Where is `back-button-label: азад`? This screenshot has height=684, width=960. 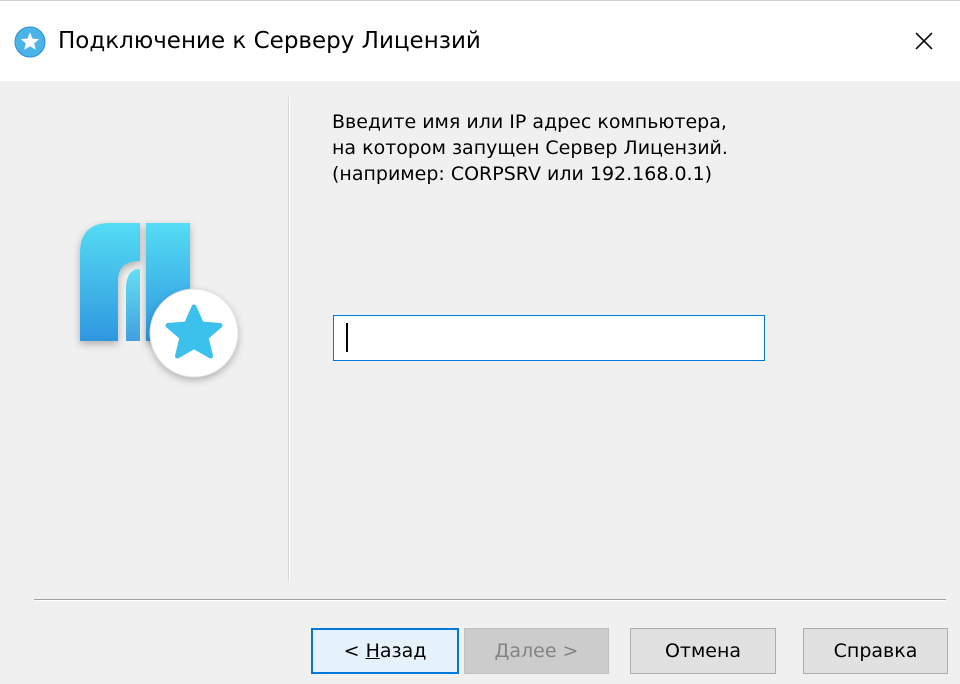
back-button-label: азад is located at coordinates (403, 651).